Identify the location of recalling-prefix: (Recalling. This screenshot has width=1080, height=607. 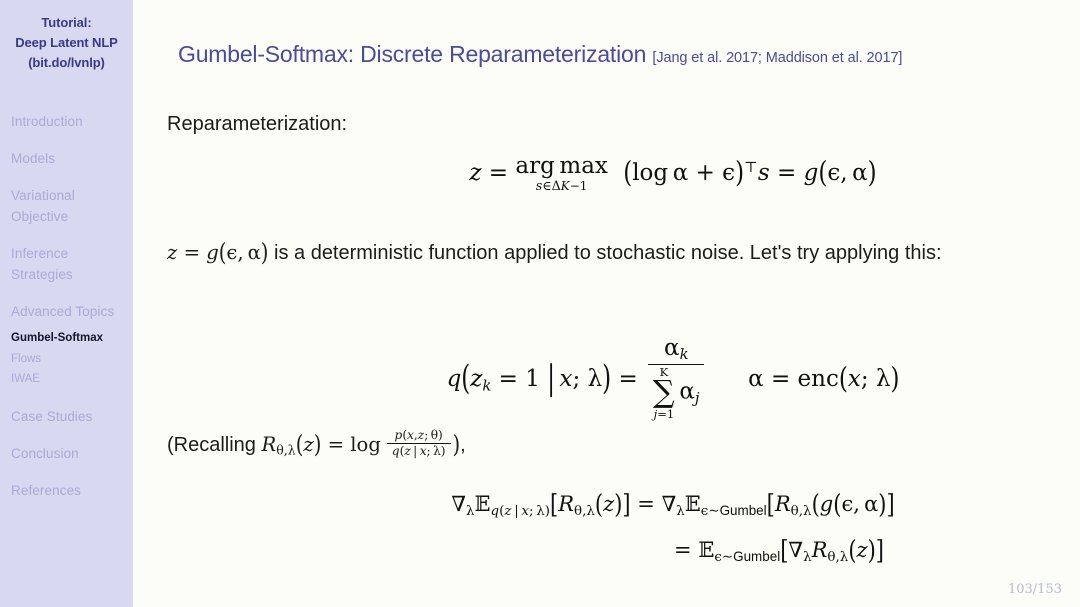
(214, 445).